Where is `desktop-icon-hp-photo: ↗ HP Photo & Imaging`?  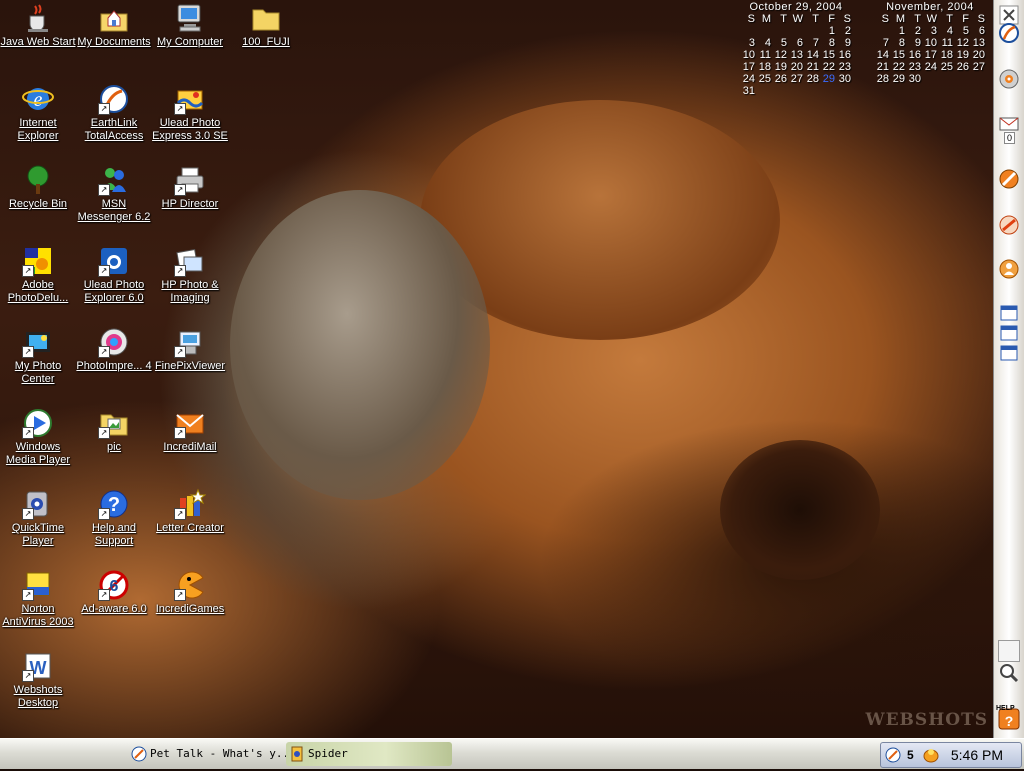
desktop-icon-hp-photo: ↗ HP Photo & Imaging is located at coordinates (190, 275).